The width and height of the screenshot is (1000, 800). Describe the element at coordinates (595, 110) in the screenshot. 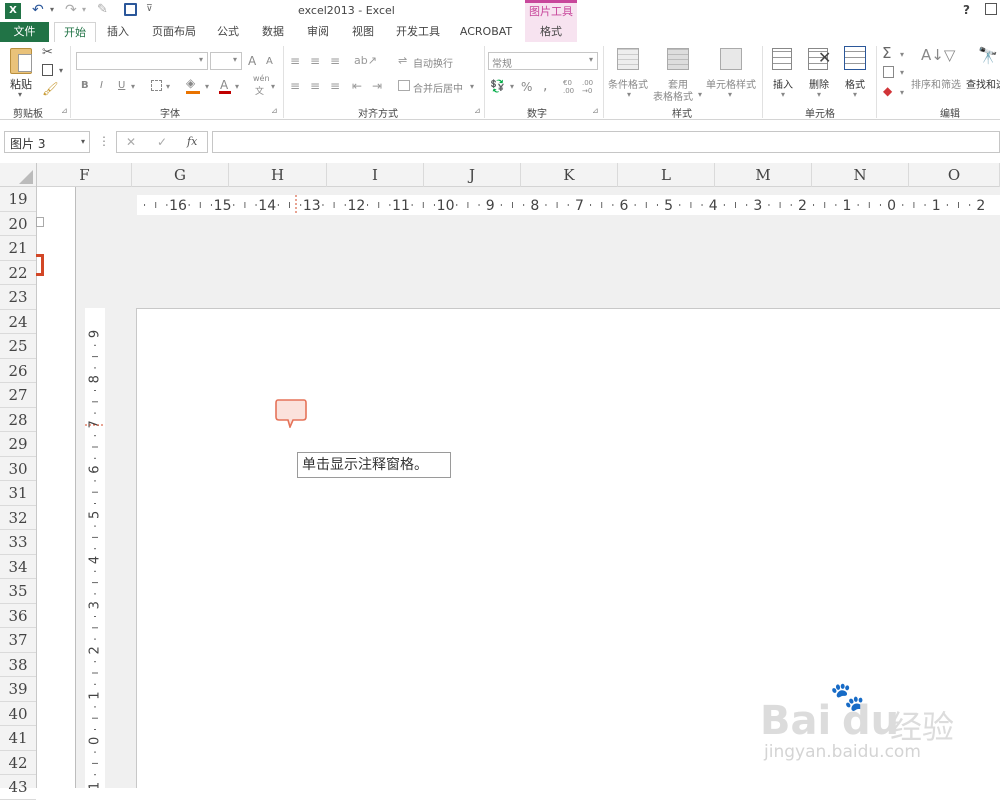

I see `number-launcher-icon: ⊿` at that location.